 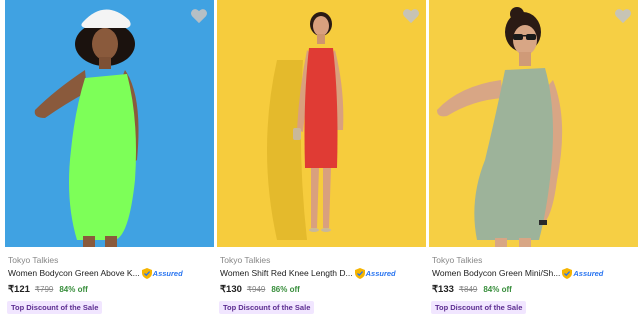 I want to click on original-price: ₹799, so click(x=44, y=289).